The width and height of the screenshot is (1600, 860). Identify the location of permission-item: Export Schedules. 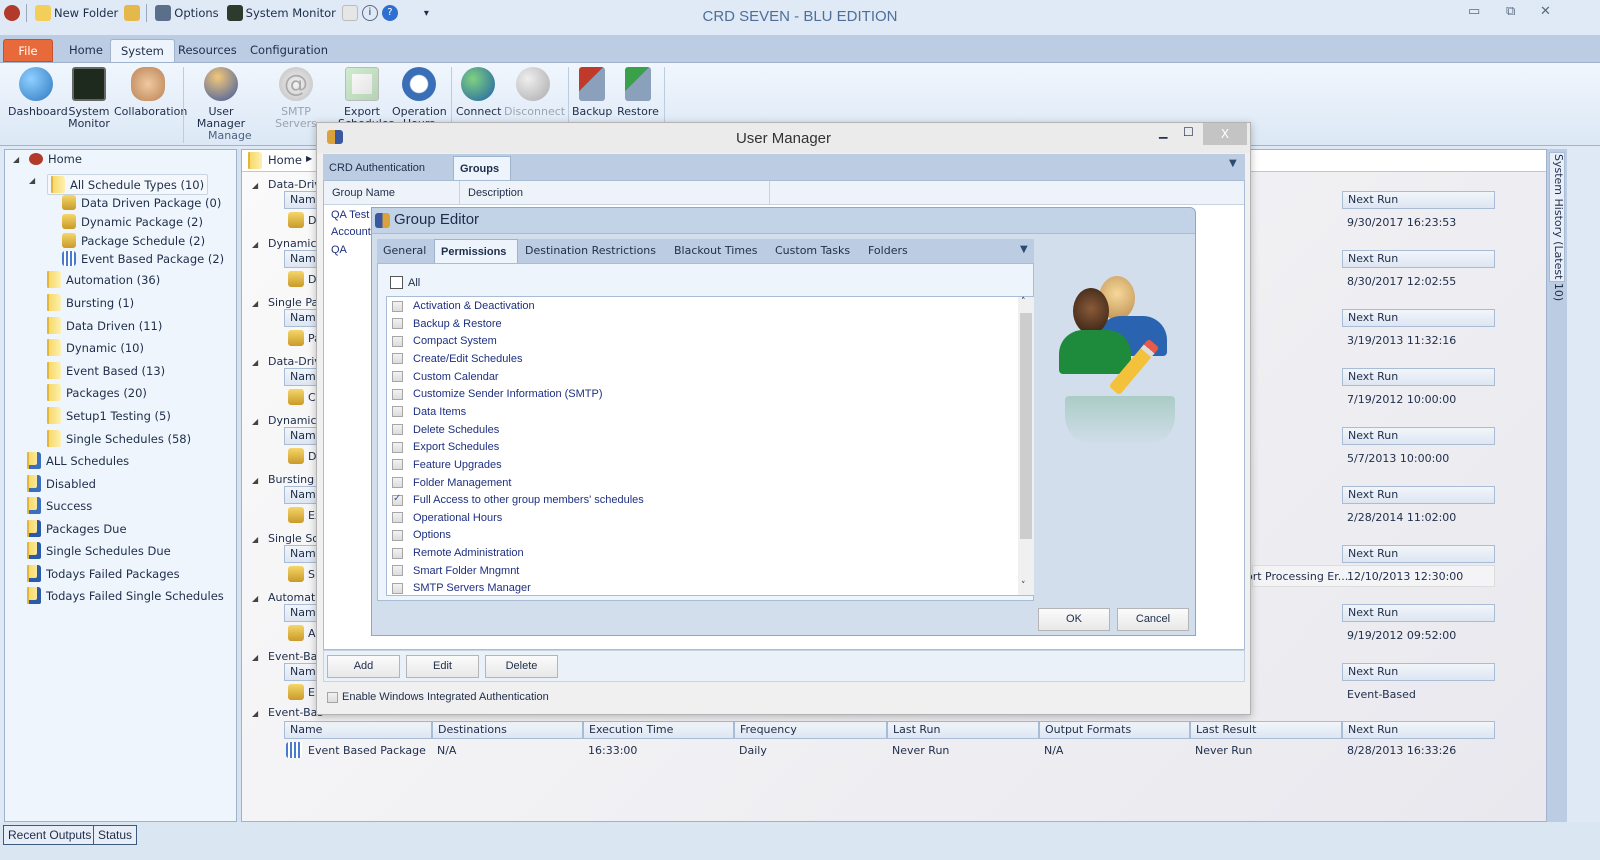
(445, 447).